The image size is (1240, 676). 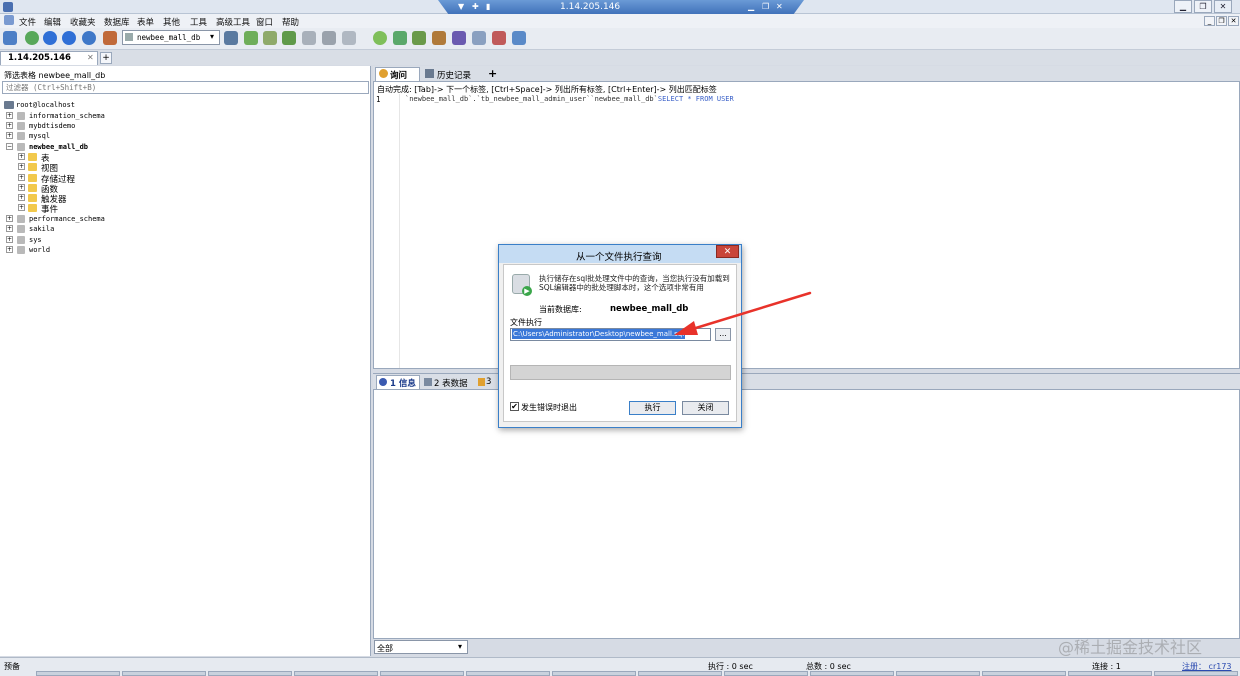 What do you see at coordinates (514, 406) in the screenshot?
I see `exit-on-error-checkbox: ✔` at bounding box center [514, 406].